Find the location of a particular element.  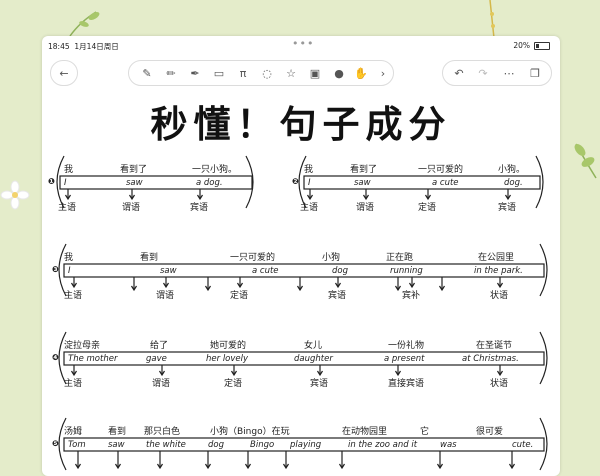

sentence-3-en-4: dog is located at coordinates (340, 271).